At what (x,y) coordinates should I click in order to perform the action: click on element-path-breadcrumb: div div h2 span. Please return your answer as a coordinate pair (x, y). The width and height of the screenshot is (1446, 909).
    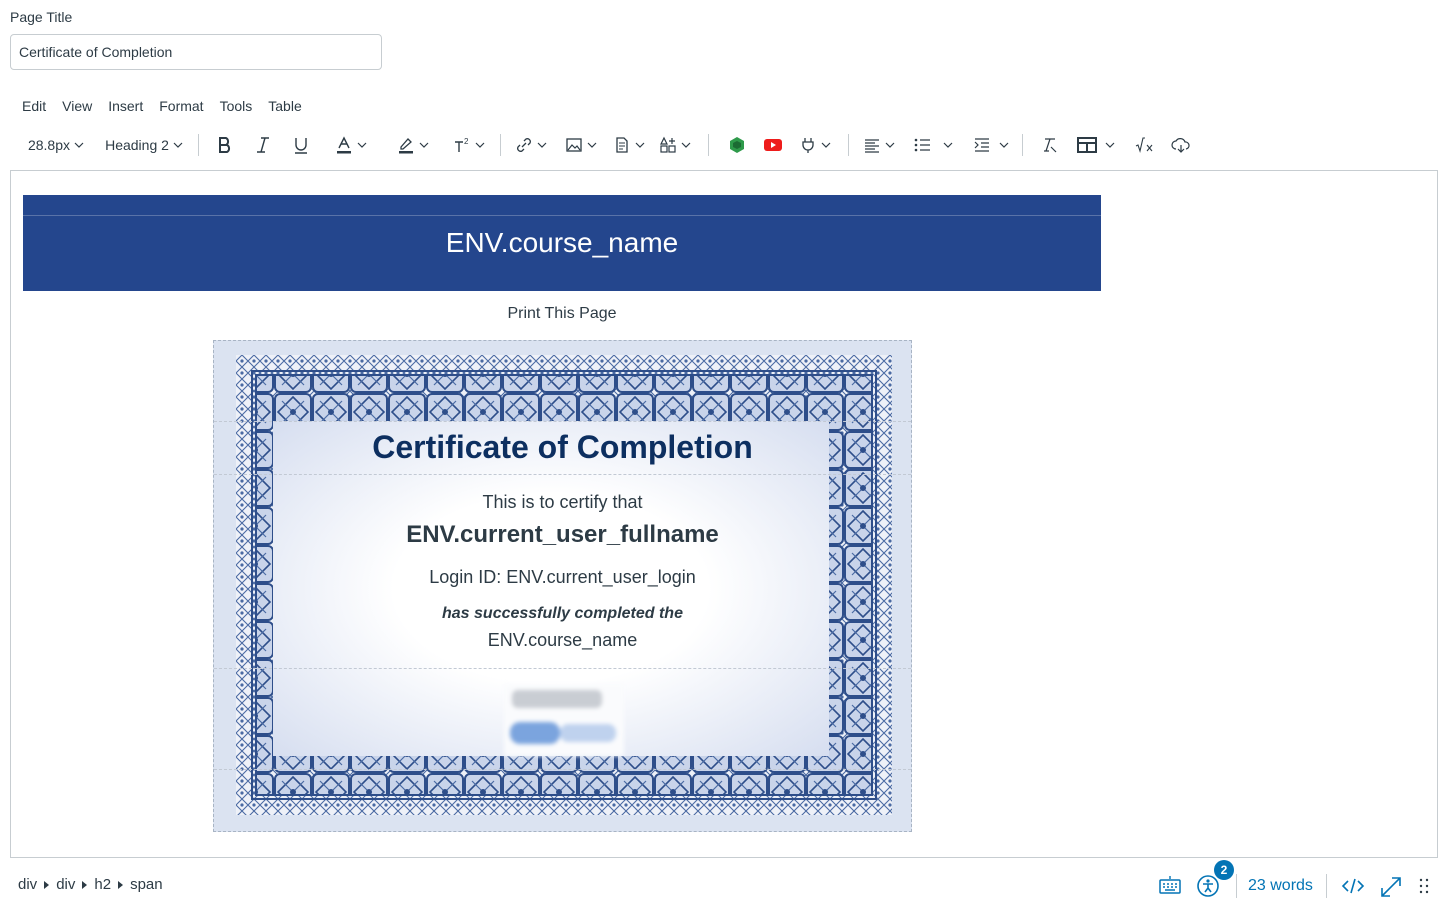
    Looking at the image, I should click on (90, 884).